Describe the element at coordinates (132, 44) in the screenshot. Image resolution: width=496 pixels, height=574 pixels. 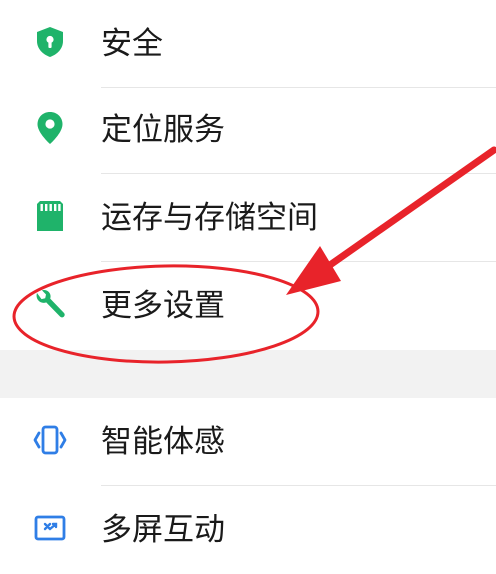
I see `settings-item-label: 安全` at that location.